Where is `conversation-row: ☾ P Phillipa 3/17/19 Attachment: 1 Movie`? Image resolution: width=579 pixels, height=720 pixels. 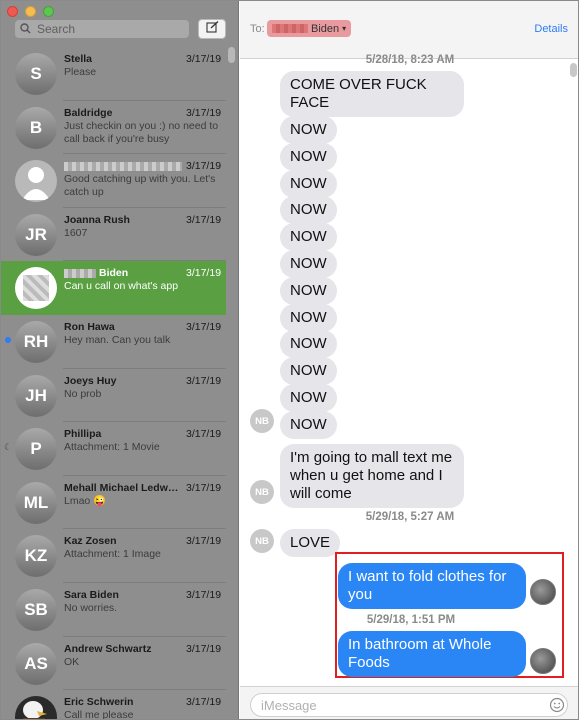
conversation-row: ☾ P Phillipa 3/17/19 Attachment: 1 Movie is located at coordinates (113, 449).